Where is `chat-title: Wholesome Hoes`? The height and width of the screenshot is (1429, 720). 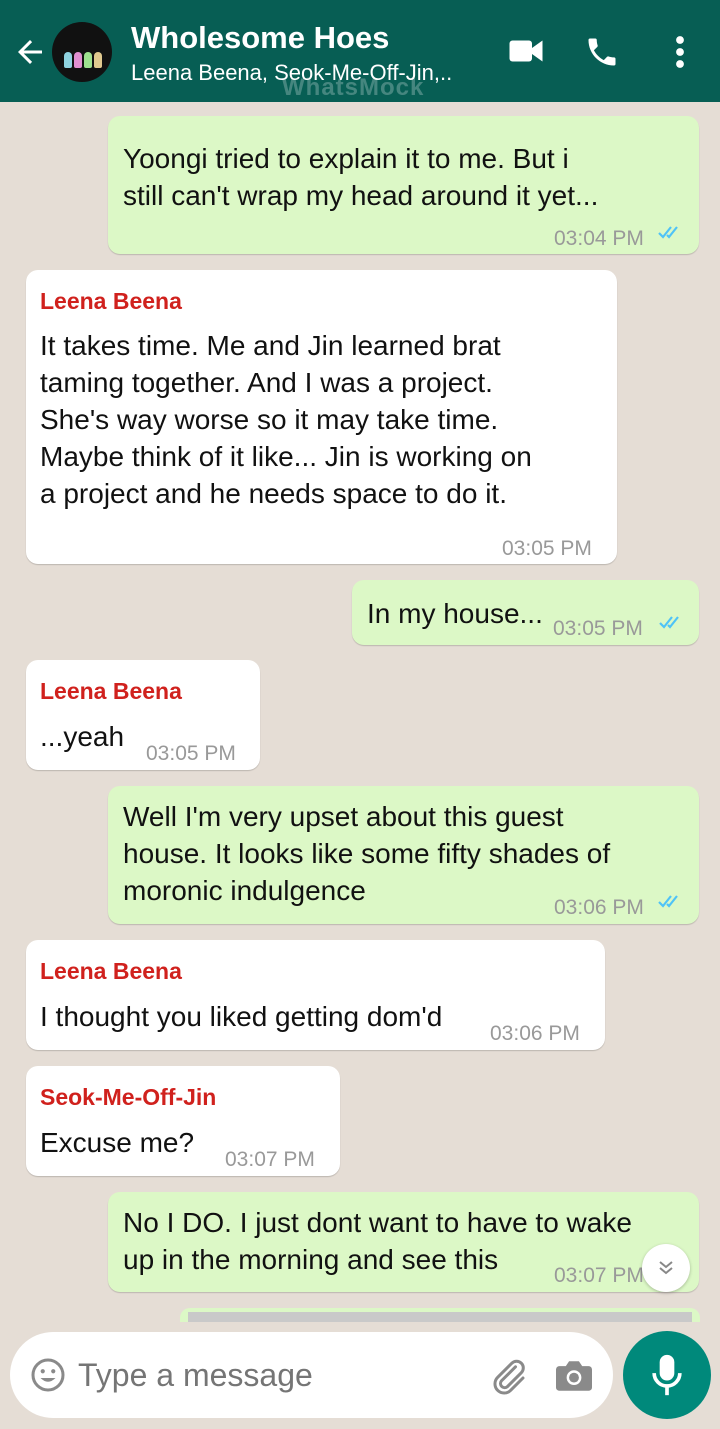
chat-title: Wholesome Hoes is located at coordinates (260, 38).